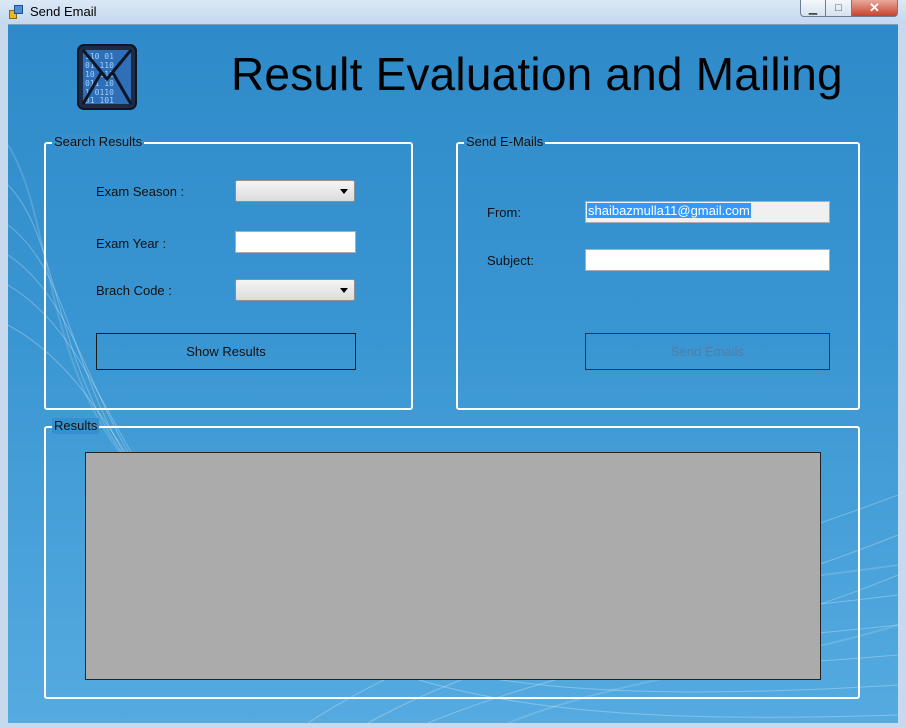 Image resolution: width=906 pixels, height=728 pixels. I want to click on from-field: shaibazmulla11@gmail.com, so click(707, 212).